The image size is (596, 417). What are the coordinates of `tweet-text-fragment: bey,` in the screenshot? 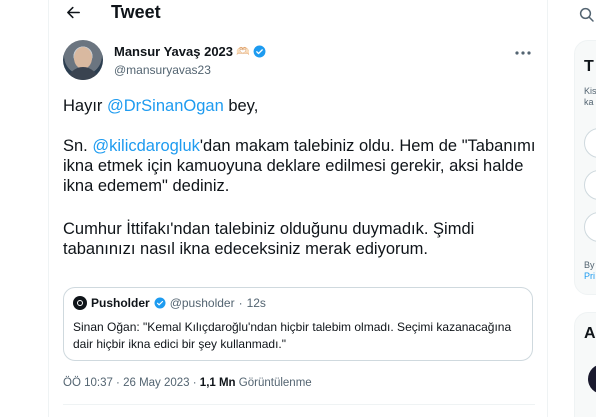 It's located at (241, 106).